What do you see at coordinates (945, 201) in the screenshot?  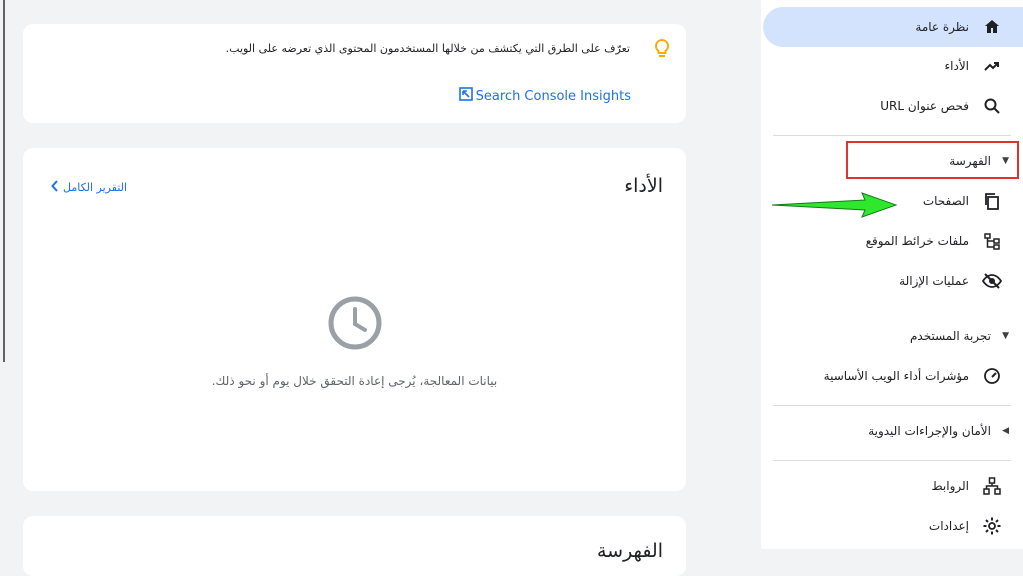 I see `sidebar-item-label: الصفحات` at bounding box center [945, 201].